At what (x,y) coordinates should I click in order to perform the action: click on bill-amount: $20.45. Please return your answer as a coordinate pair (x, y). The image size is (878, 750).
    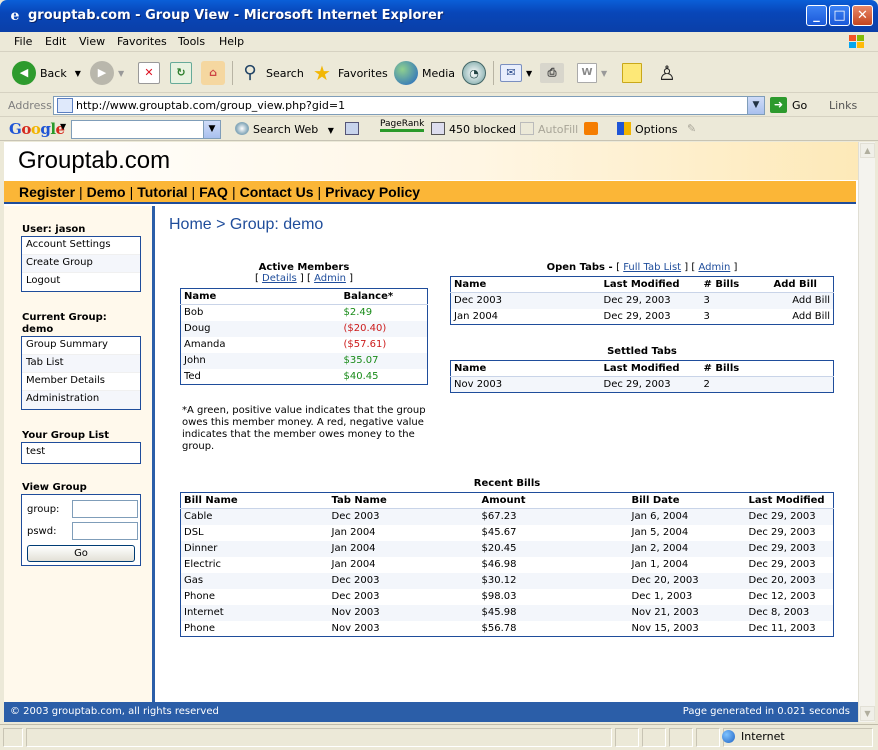
    Looking at the image, I should click on (553, 548).